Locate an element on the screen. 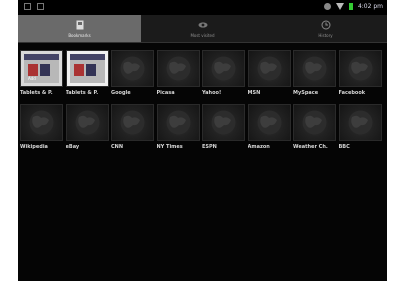 The height and width of the screenshot is (281, 398). bookmark-item: eBay is located at coordinates (87, 127).